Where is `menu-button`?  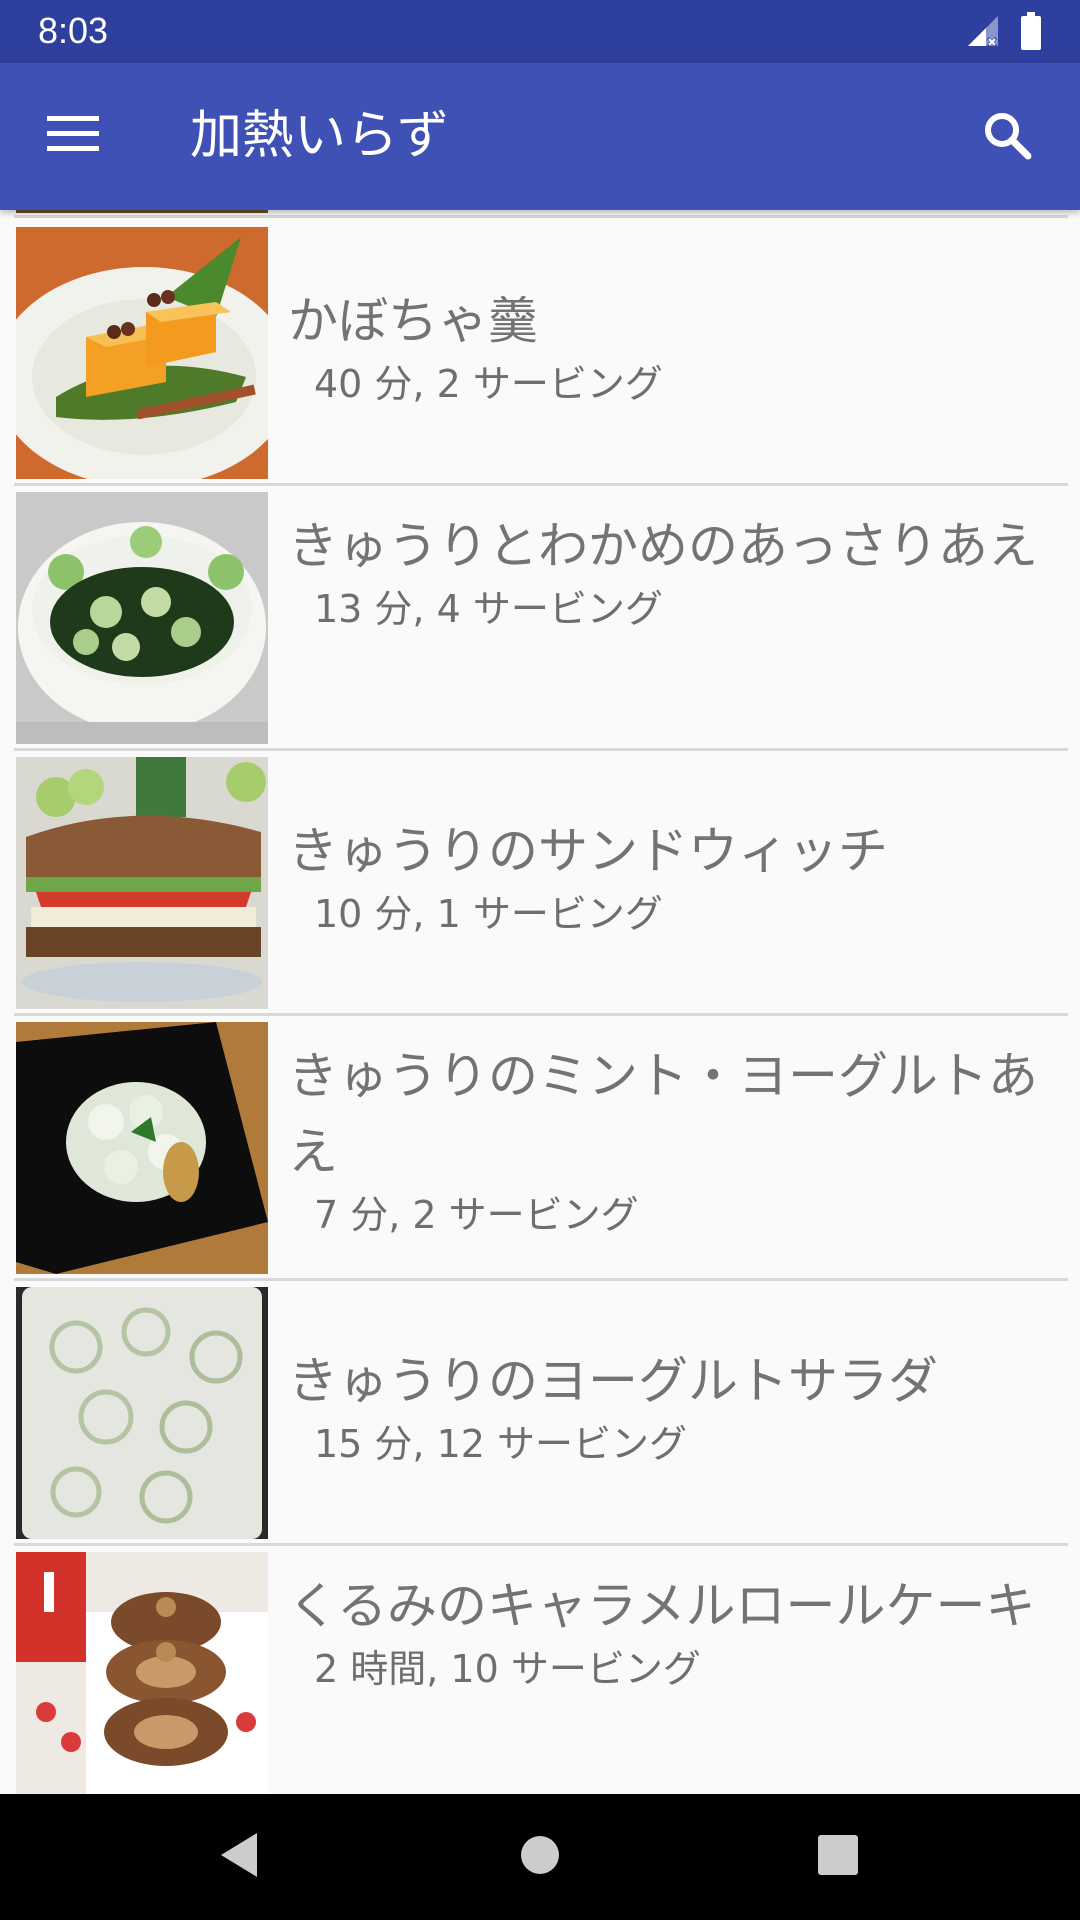
menu-button is located at coordinates (73, 136).